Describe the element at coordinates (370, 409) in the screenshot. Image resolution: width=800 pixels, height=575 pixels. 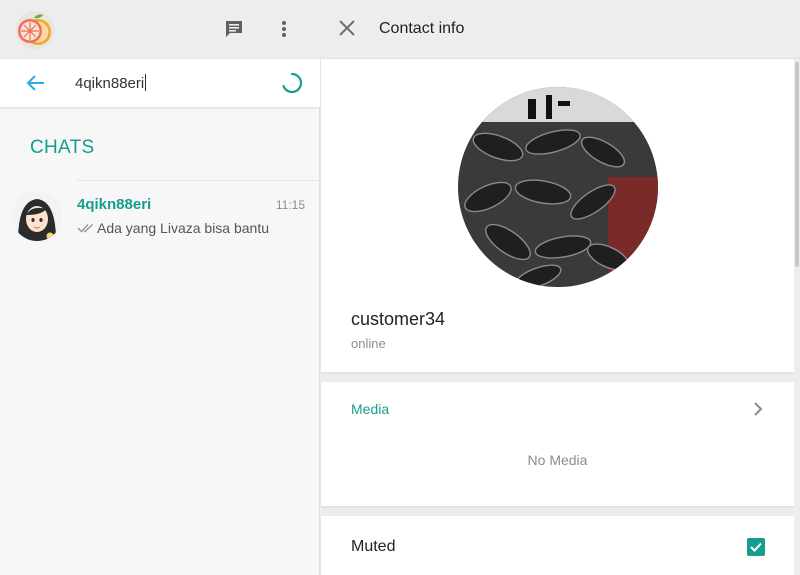
I see `media-label: Media` at that location.